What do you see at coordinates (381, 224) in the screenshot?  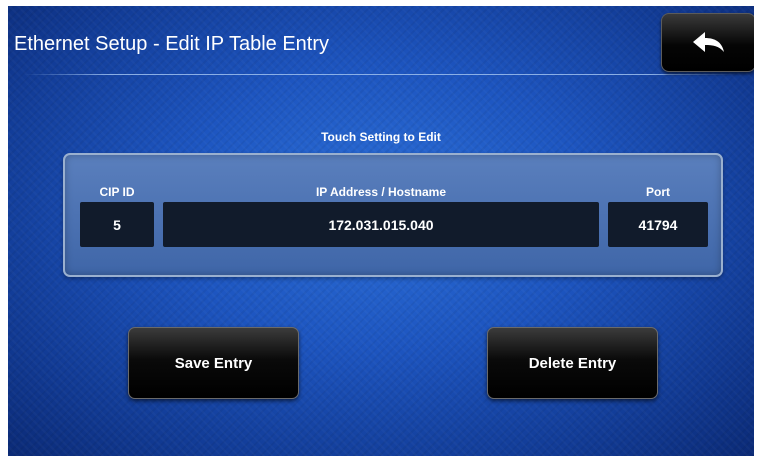 I see `ip-address-field: 172.031.015.040` at bounding box center [381, 224].